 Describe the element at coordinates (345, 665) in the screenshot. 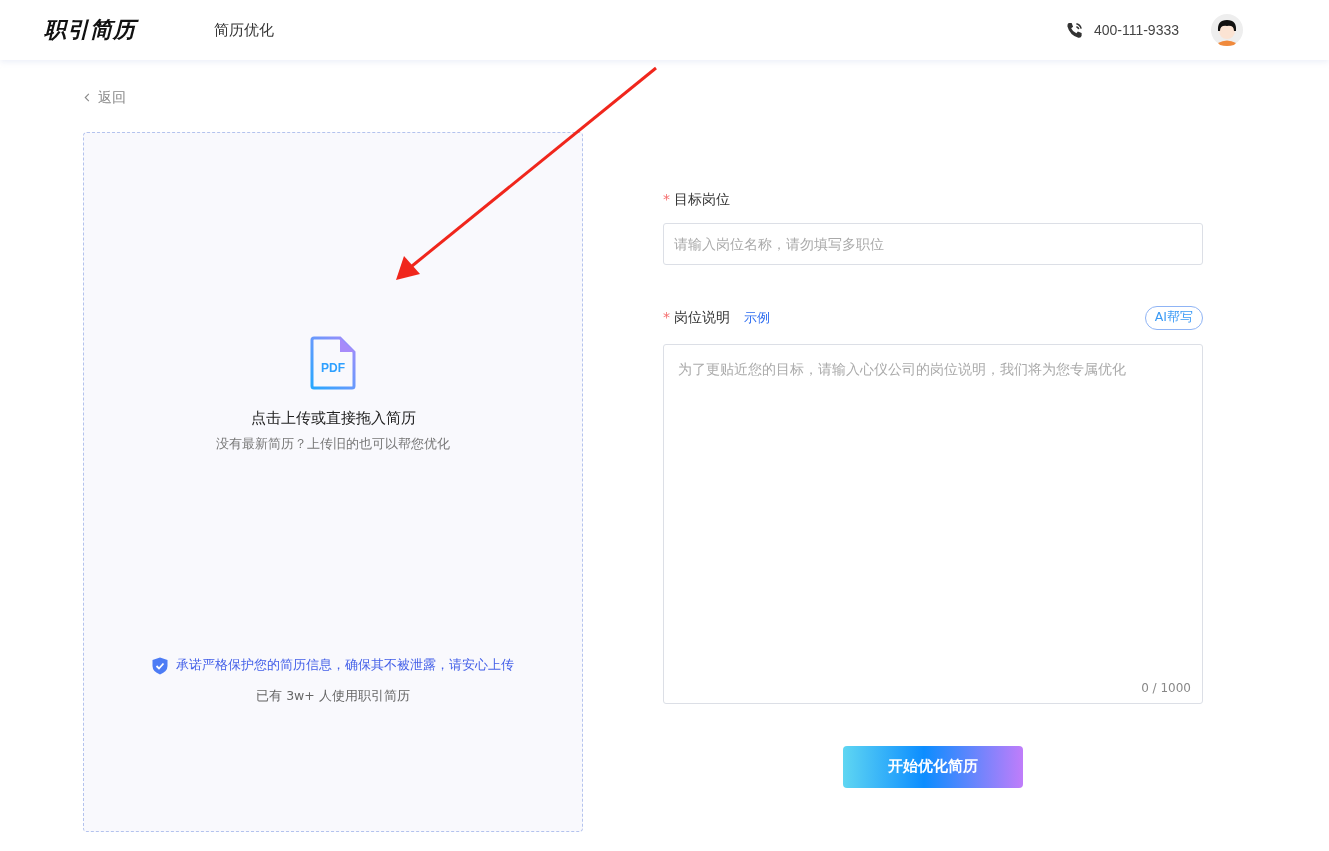

I see `privacy-note: 承诺严格保护您的简历信息，确保其不被泄露，请安心上传` at that location.